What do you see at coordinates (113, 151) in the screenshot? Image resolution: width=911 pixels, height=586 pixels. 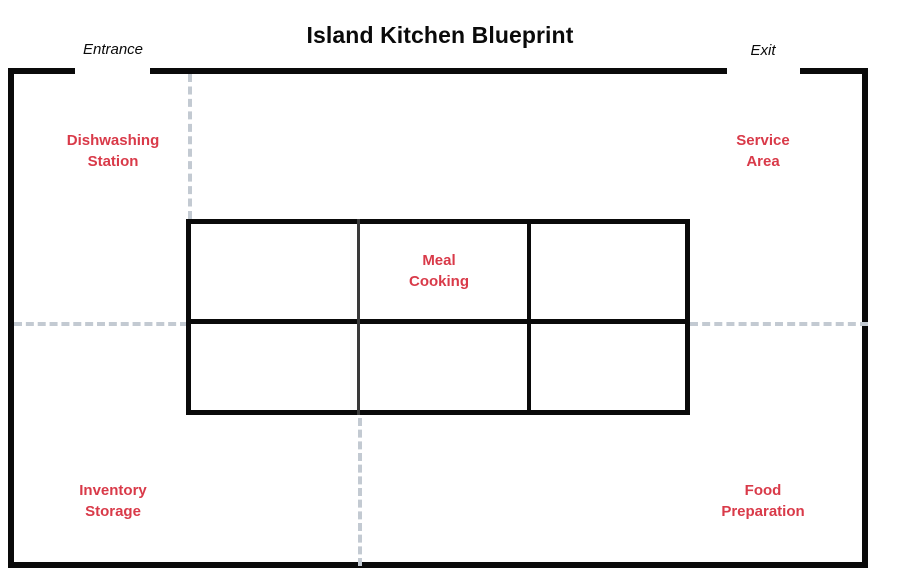 I see `zone-label-dishwashing-station: Dishwashing Station` at bounding box center [113, 151].